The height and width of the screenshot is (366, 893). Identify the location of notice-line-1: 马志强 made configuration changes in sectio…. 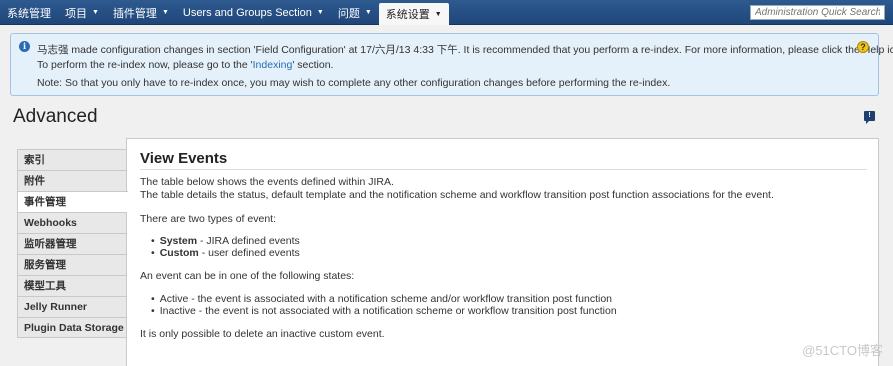
(465, 50).